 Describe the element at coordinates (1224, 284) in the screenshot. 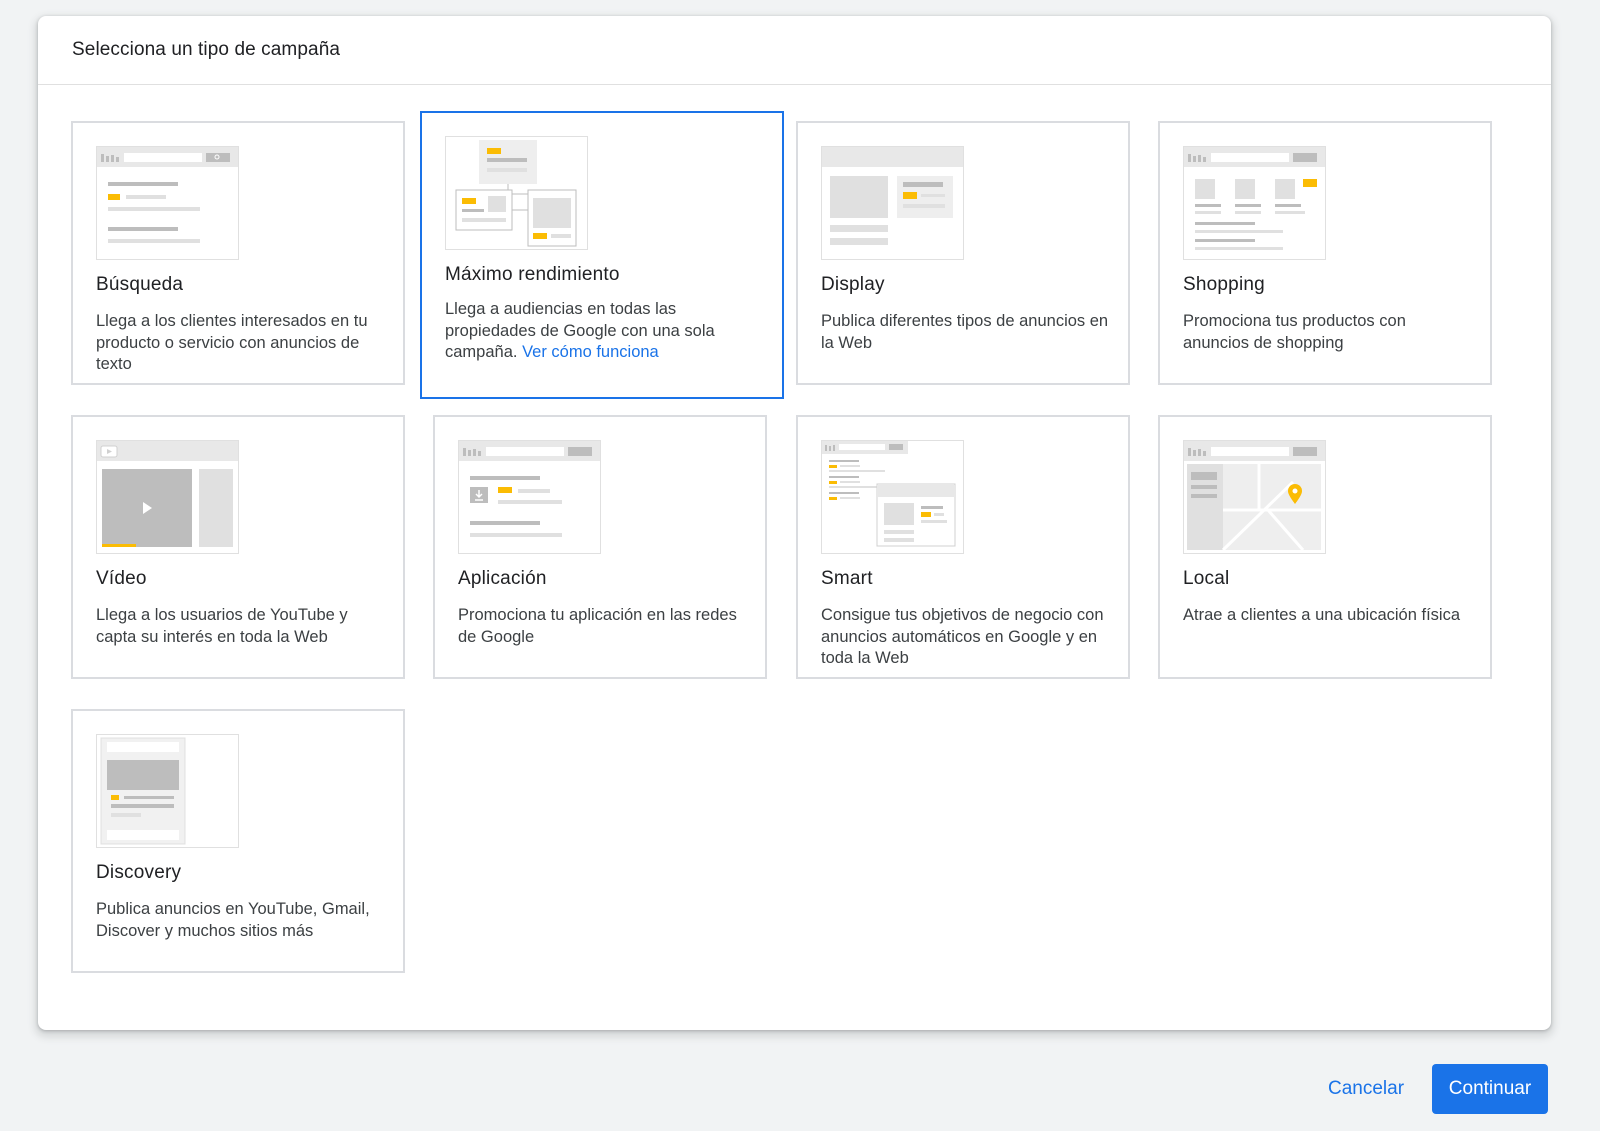

I see `campaign-title: Shopping` at that location.